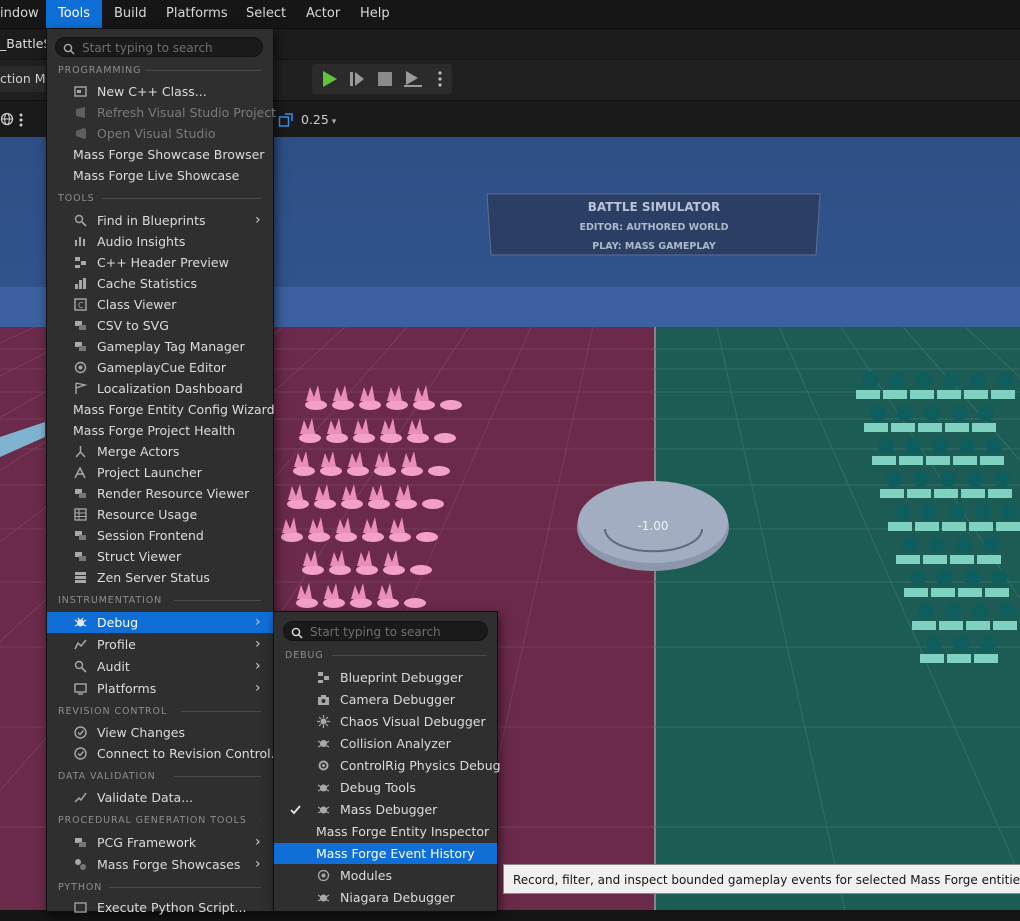  Describe the element at coordinates (21, 121) in the screenshot. I see `viewport-options-icon` at that location.